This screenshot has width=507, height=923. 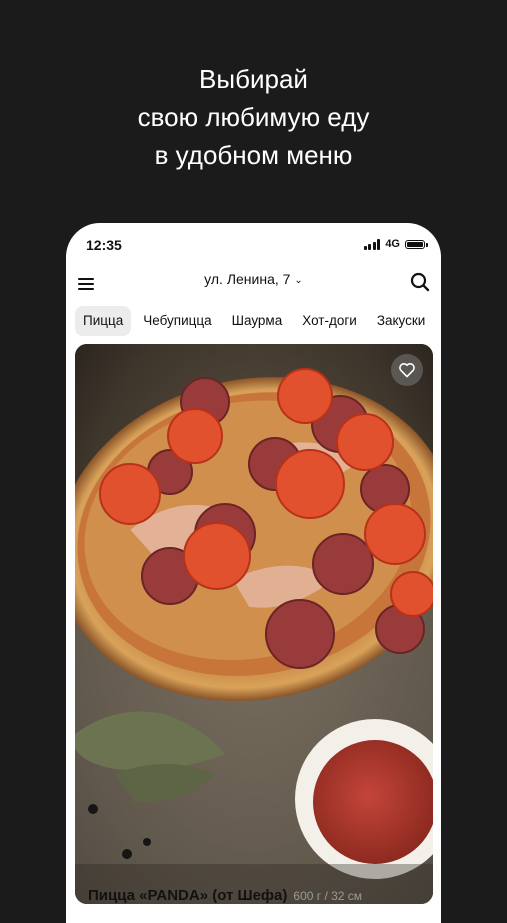 What do you see at coordinates (298, 280) in the screenshot?
I see `chevron-down-icon: ⌄` at bounding box center [298, 280].